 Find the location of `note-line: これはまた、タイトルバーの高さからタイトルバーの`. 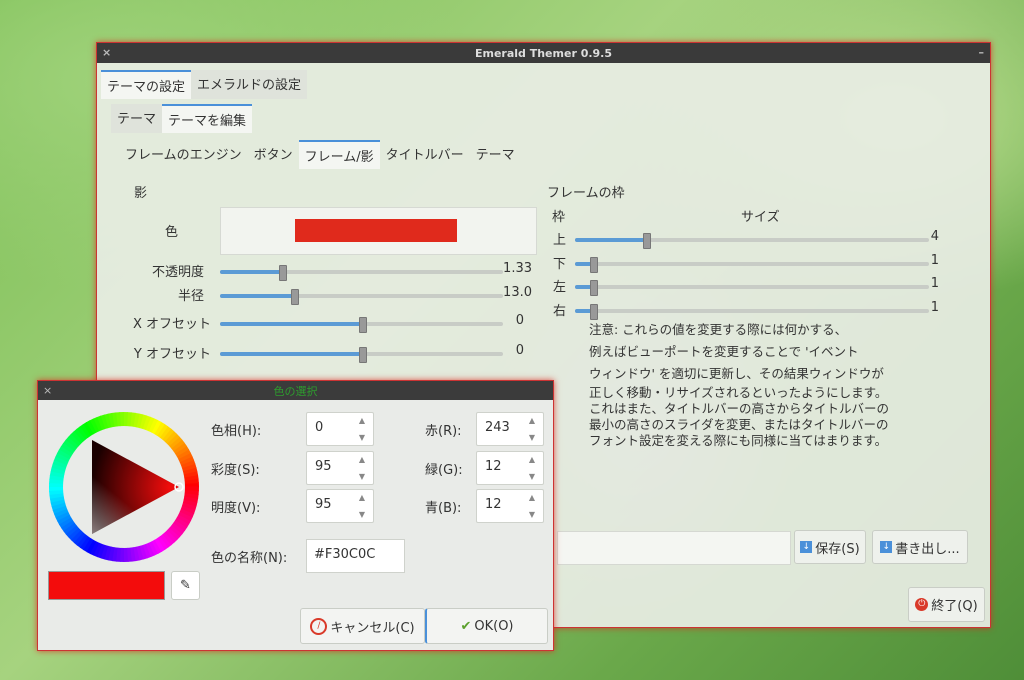

note-line: これはまた、タイトルバーの高さからタイトルバーの is located at coordinates (739, 408).